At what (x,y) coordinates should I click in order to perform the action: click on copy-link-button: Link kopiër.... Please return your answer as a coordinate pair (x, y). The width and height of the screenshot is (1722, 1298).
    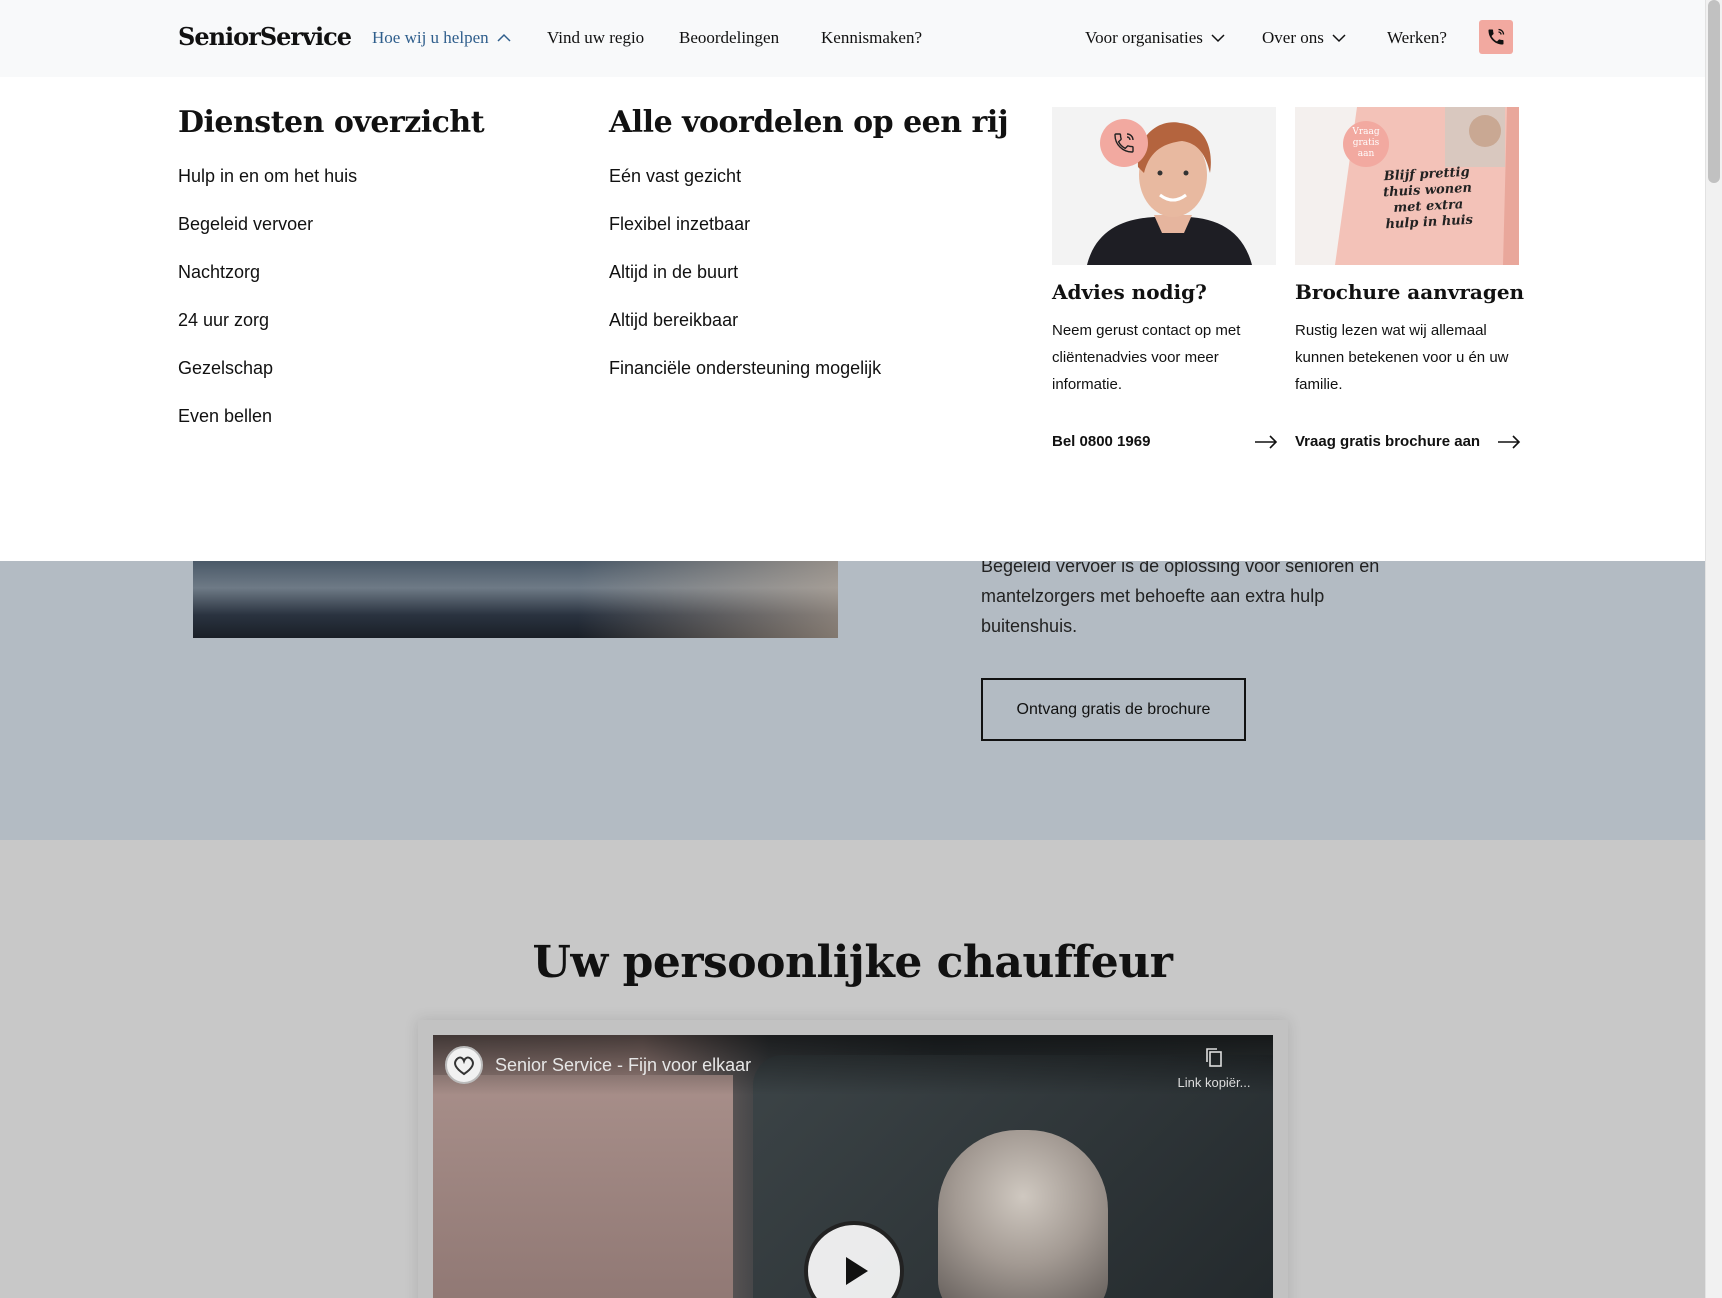
    Looking at the image, I should click on (1214, 1068).